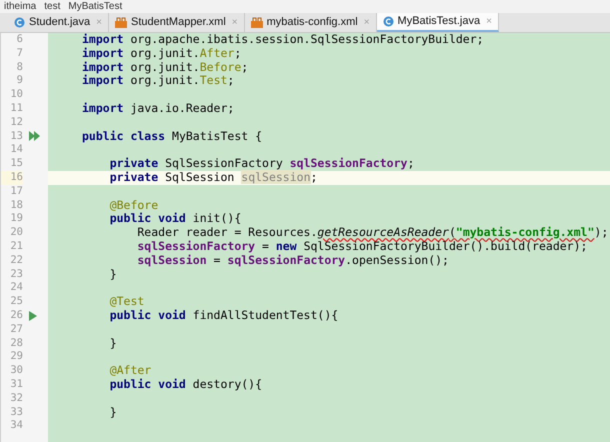 The width and height of the screenshot is (610, 442). I want to click on line-number: 20, so click(16, 233).